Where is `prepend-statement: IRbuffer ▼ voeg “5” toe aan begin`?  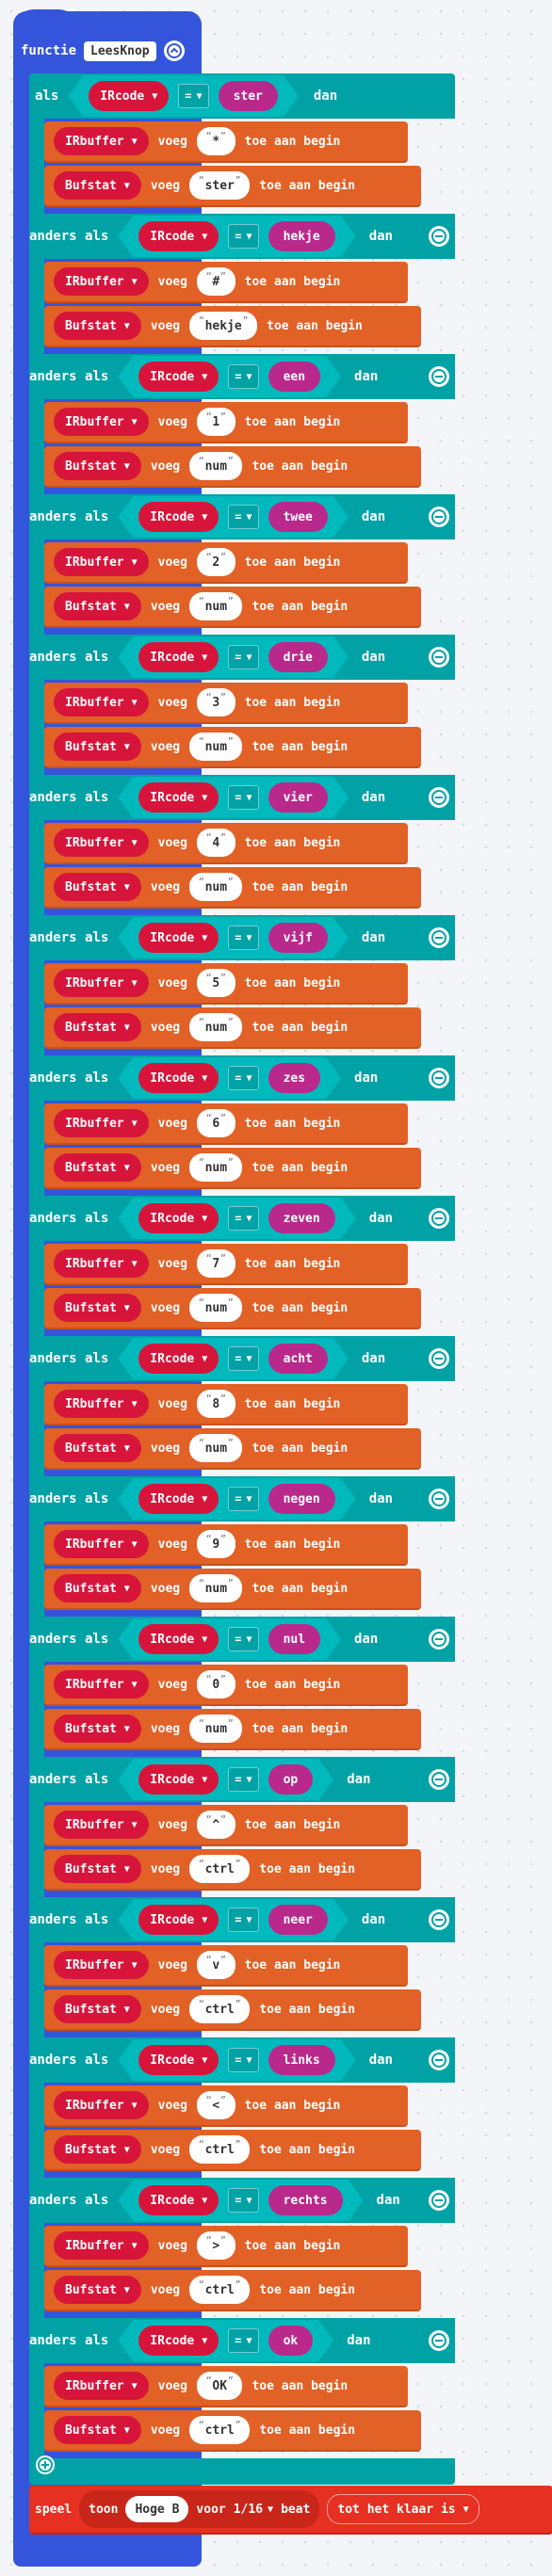 prepend-statement: IRbuffer ▼ voeg “5” toe aan begin is located at coordinates (226, 984).